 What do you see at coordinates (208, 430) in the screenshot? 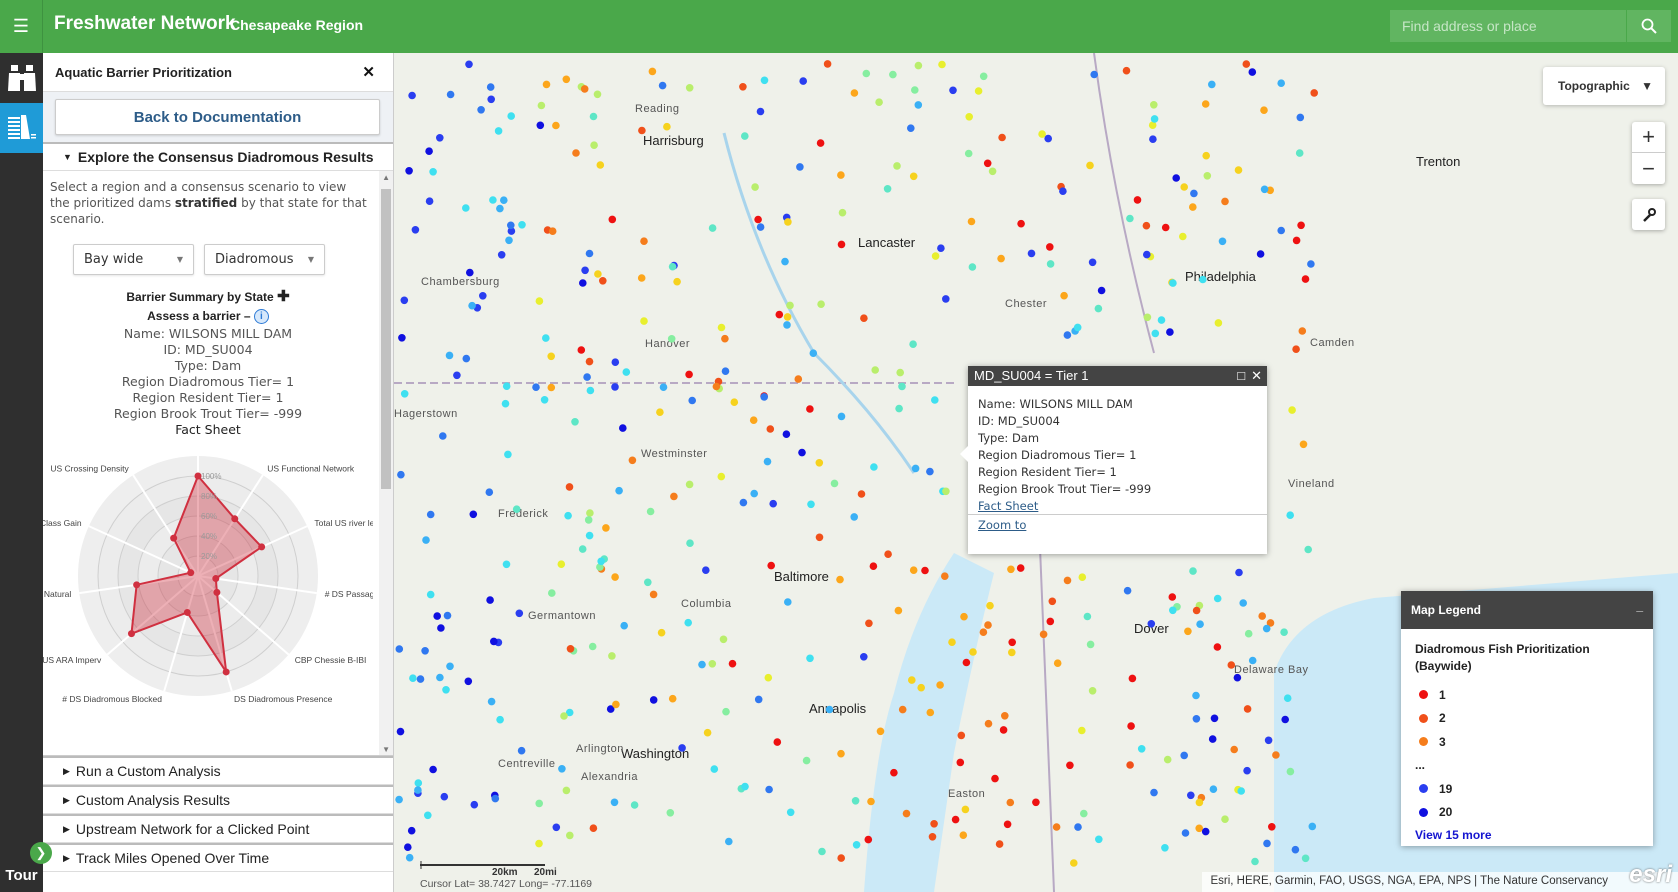
I see `fact-sheet-link: Fact Sheet` at bounding box center [208, 430].